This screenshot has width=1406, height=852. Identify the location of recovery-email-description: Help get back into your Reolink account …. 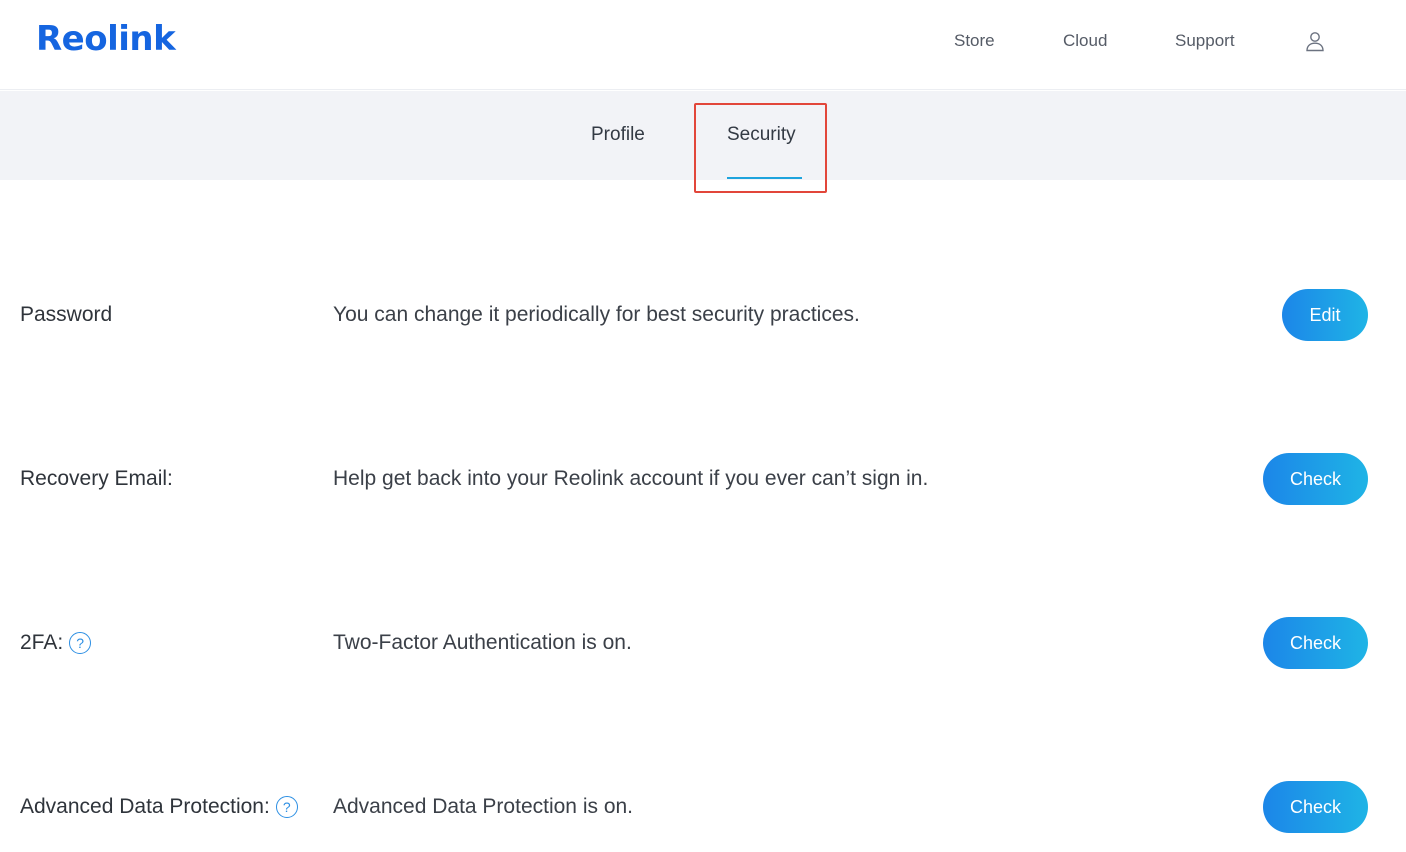
(631, 478).